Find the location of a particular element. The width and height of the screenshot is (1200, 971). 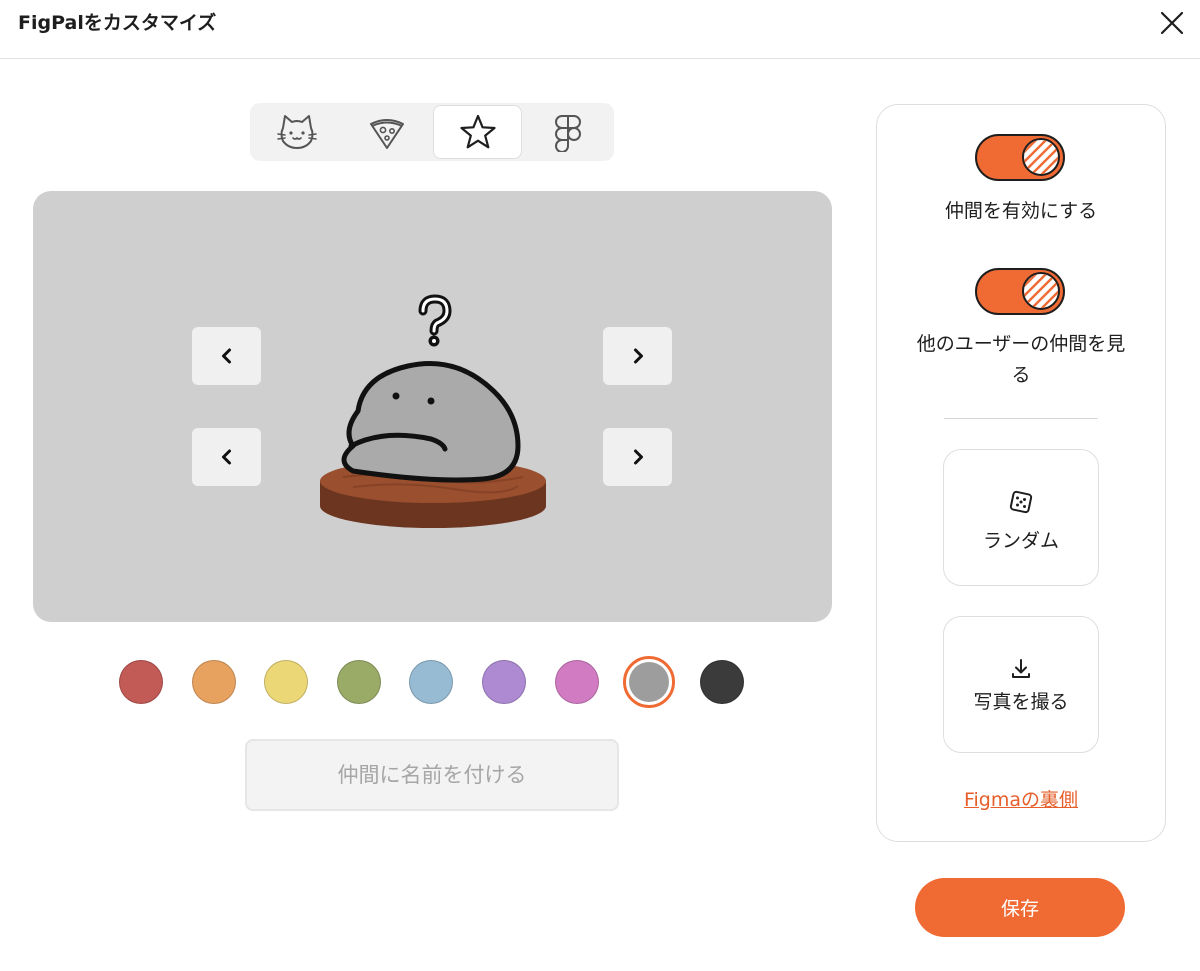

close-icon is located at coordinates (1172, 23).